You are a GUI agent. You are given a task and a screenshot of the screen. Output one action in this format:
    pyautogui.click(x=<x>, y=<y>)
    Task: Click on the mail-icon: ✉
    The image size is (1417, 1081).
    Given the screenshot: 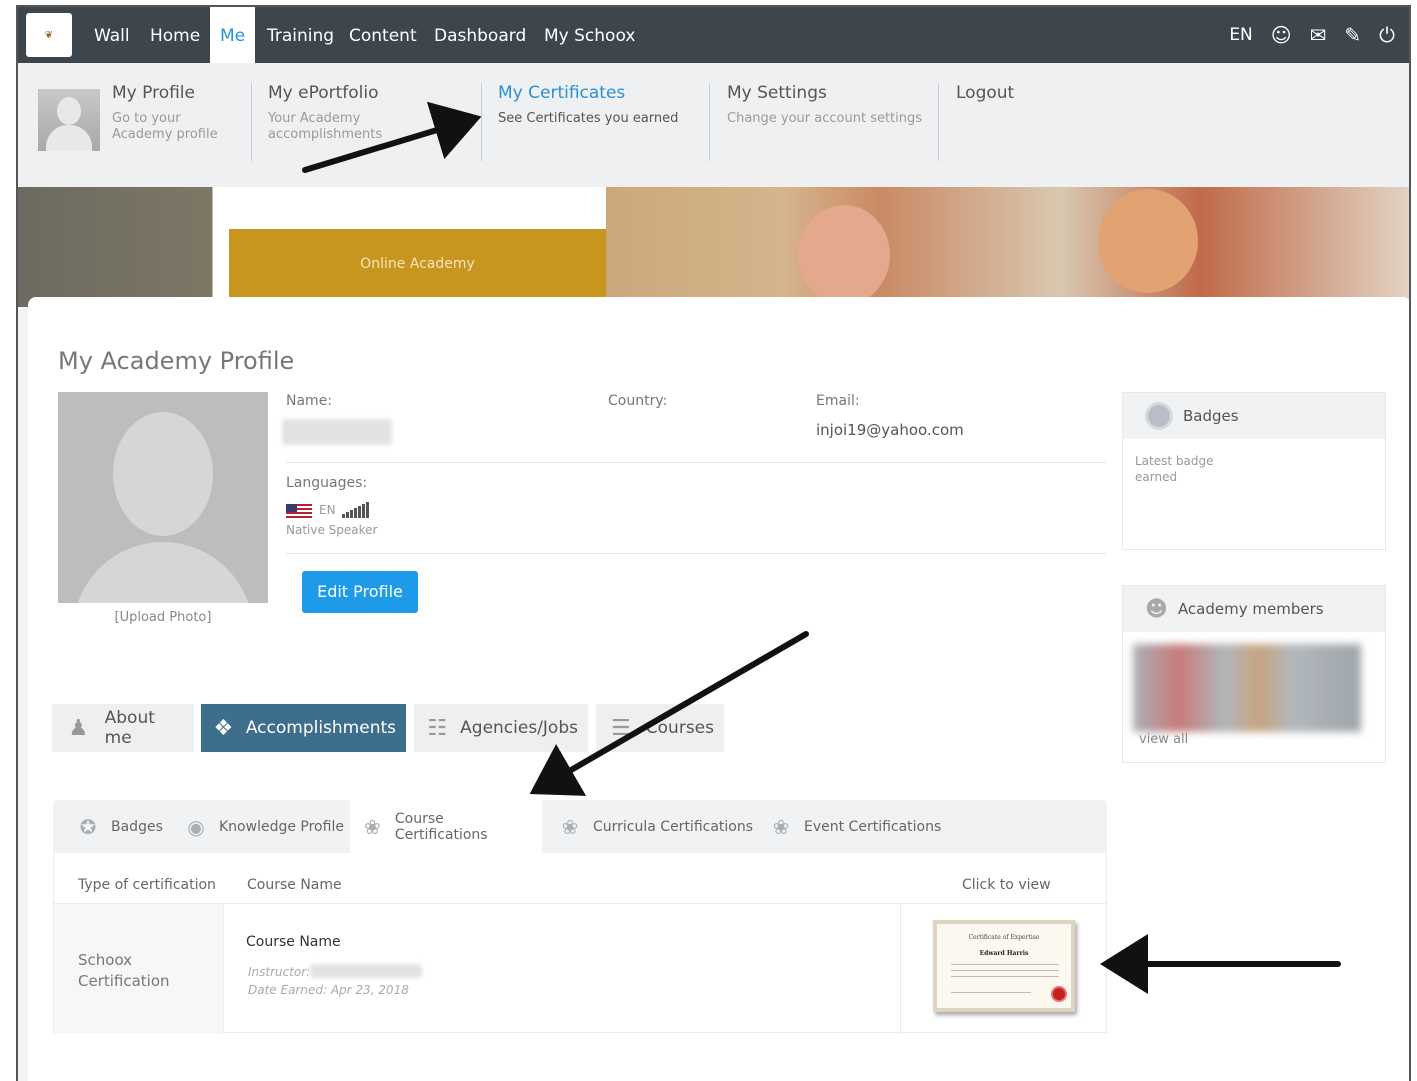 What is the action you would take?
    pyautogui.click(x=1318, y=35)
    